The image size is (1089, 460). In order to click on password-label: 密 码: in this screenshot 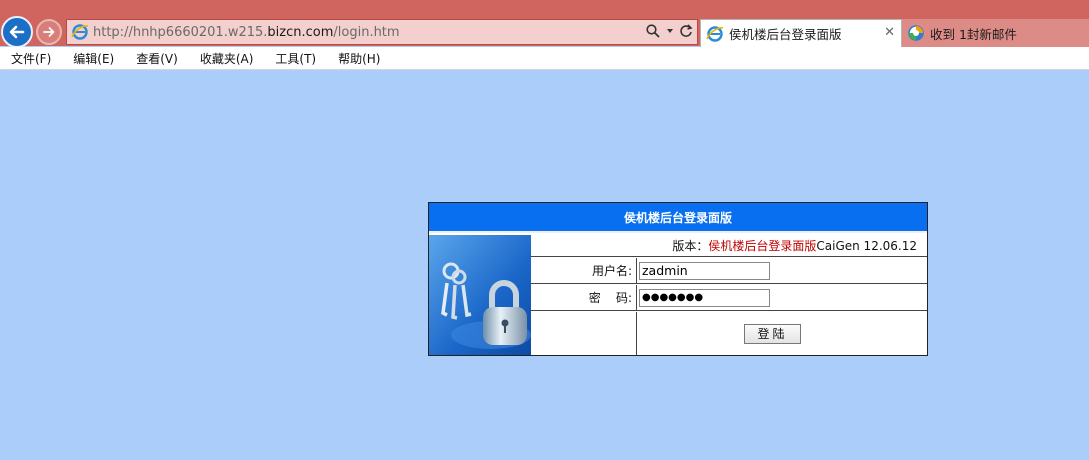, I will do `click(584, 297)`.